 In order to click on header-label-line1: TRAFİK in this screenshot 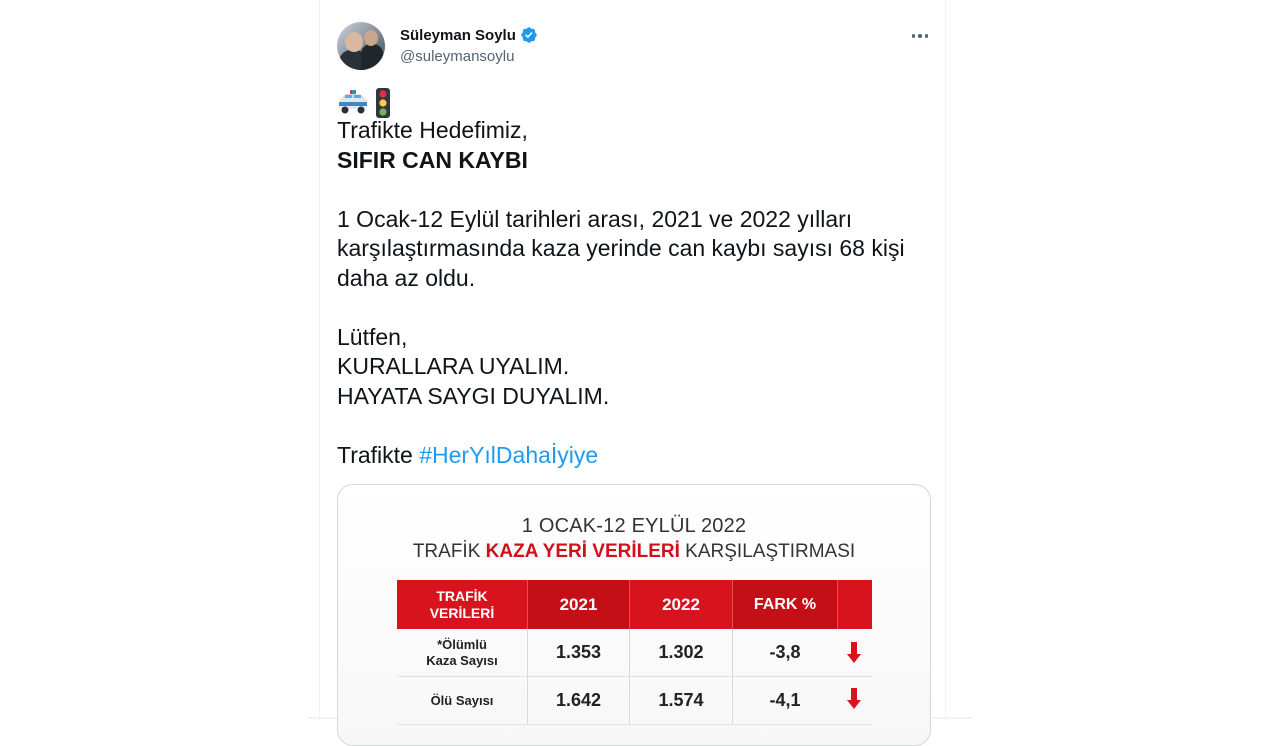, I will do `click(462, 595)`.